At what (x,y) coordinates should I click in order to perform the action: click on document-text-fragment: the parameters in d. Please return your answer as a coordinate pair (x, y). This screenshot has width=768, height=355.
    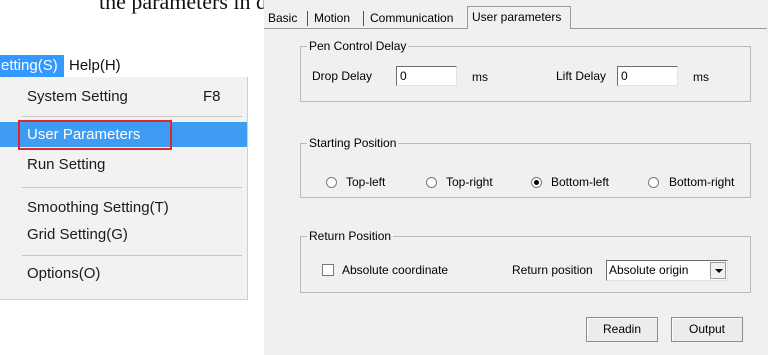
    Looking at the image, I should click on (183, 7).